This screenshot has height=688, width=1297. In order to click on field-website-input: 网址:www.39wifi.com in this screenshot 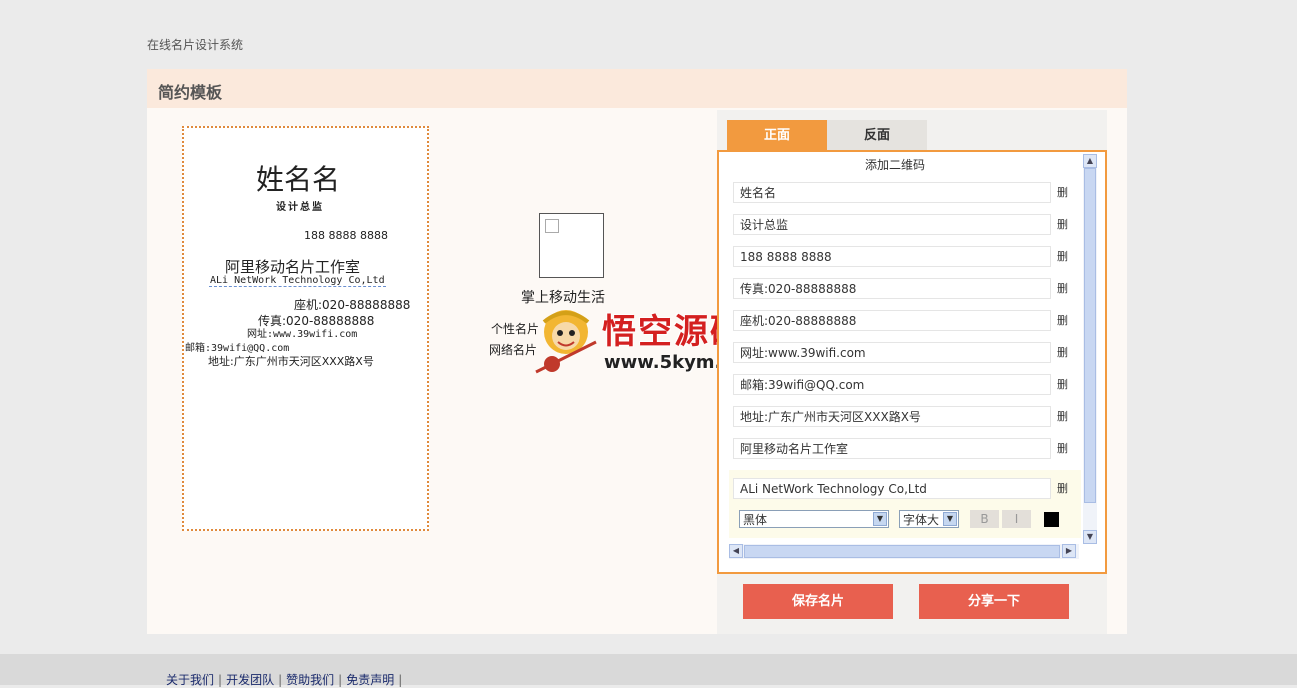, I will do `click(892, 352)`.